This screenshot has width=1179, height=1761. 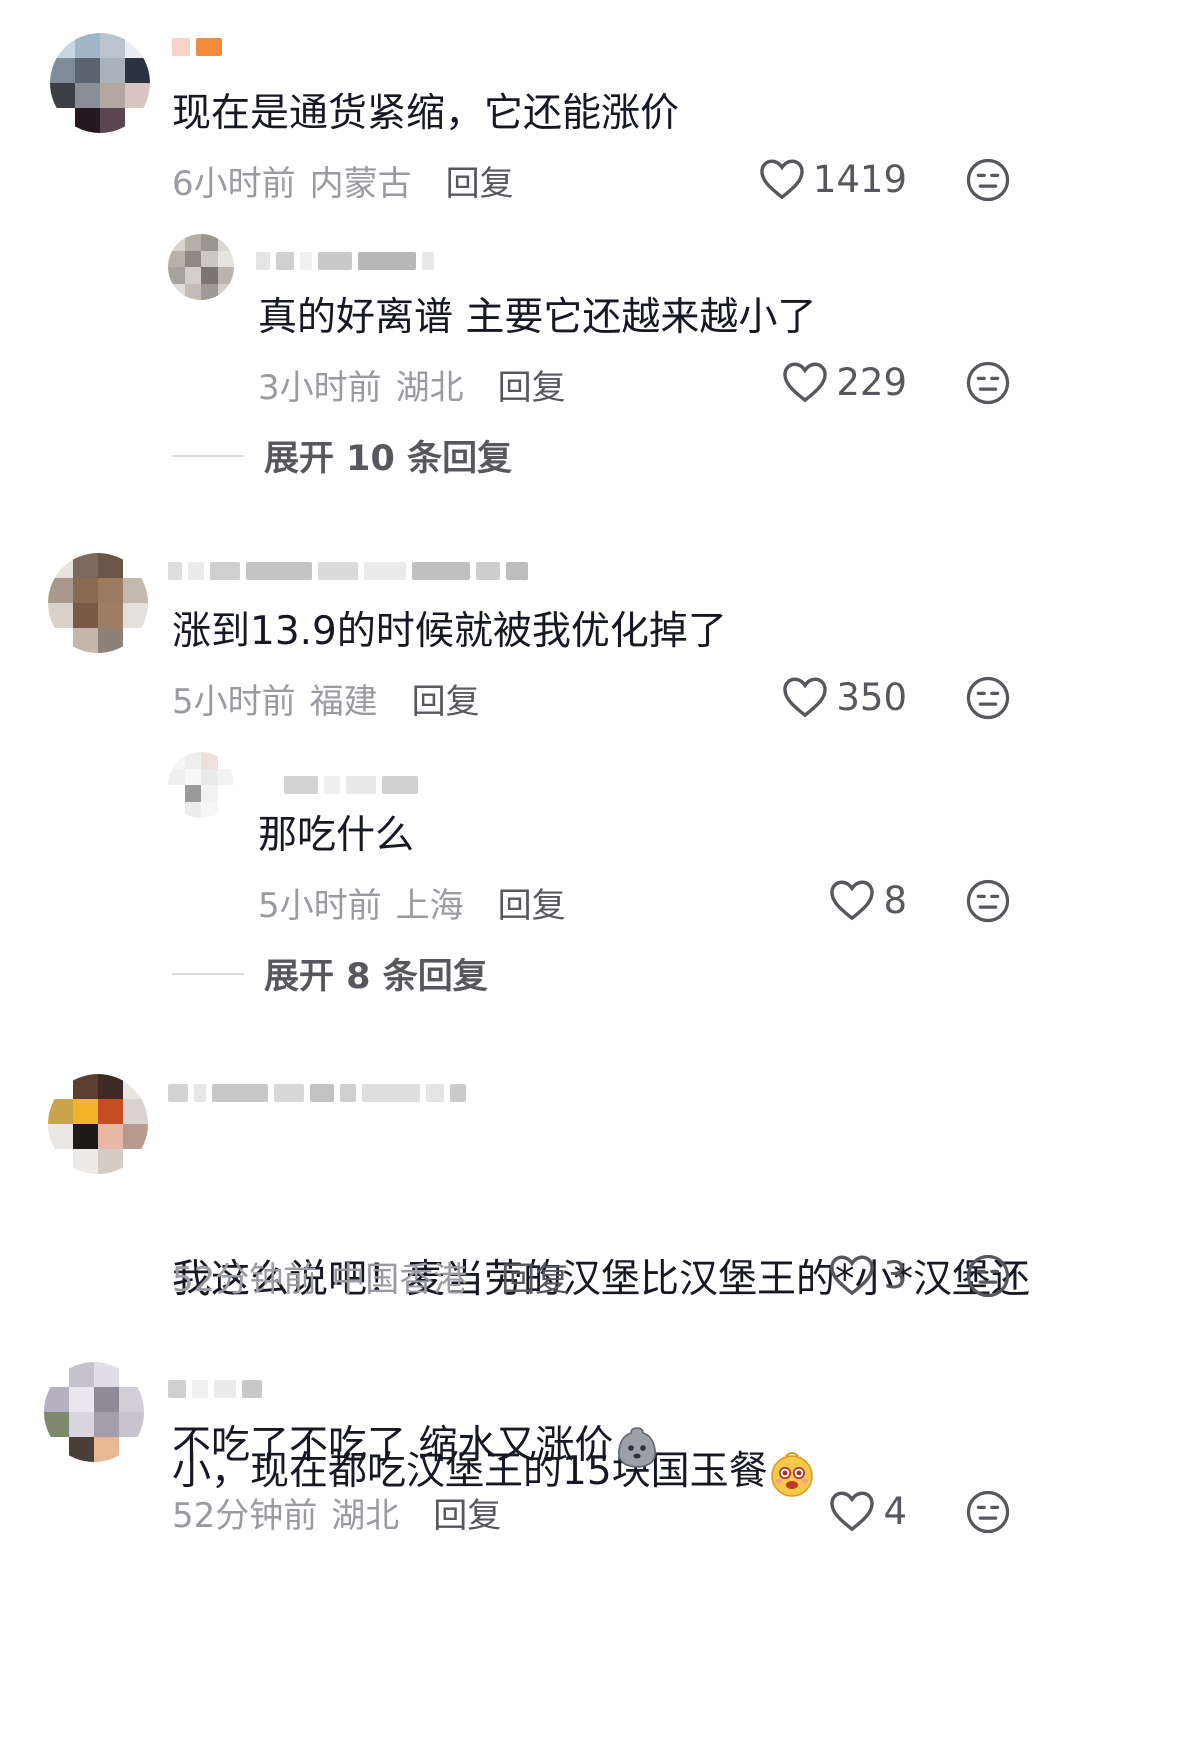 I want to click on like-button: 8, so click(x=868, y=900).